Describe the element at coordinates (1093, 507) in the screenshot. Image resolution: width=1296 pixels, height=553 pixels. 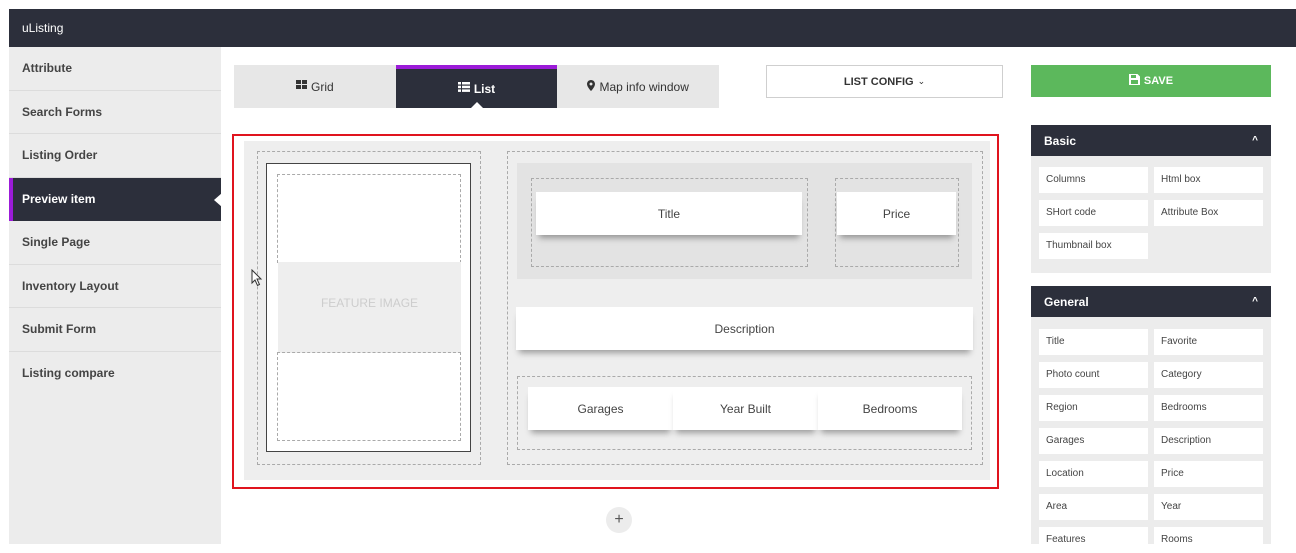
I see `widget-area: Area` at that location.